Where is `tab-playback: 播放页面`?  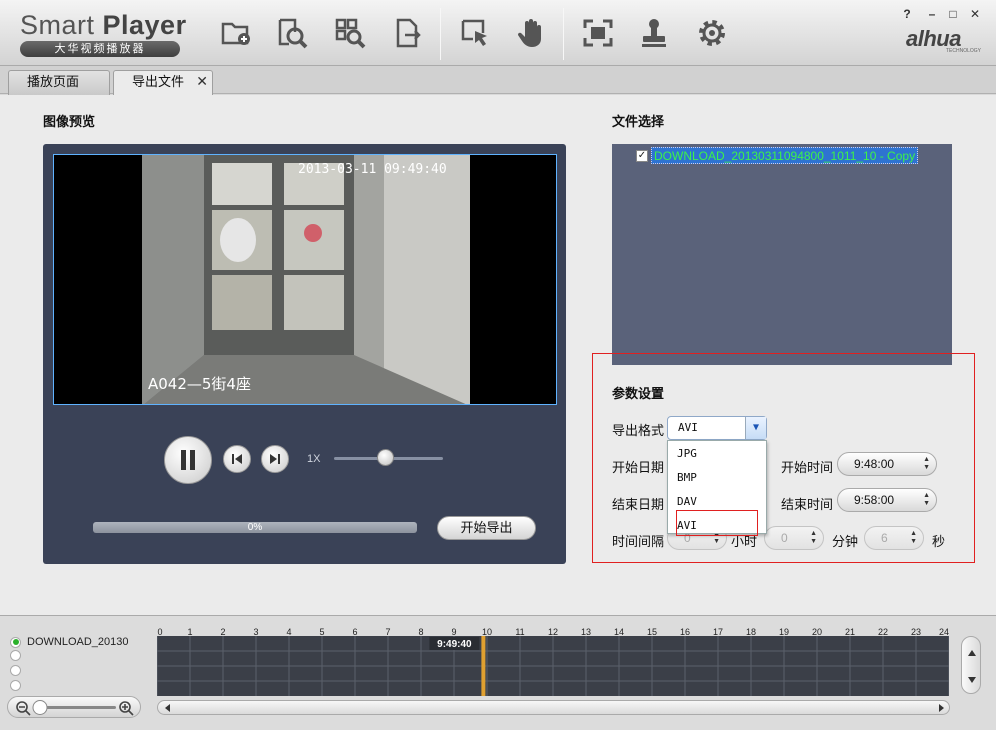
tab-playback: 播放页面 is located at coordinates (59, 82).